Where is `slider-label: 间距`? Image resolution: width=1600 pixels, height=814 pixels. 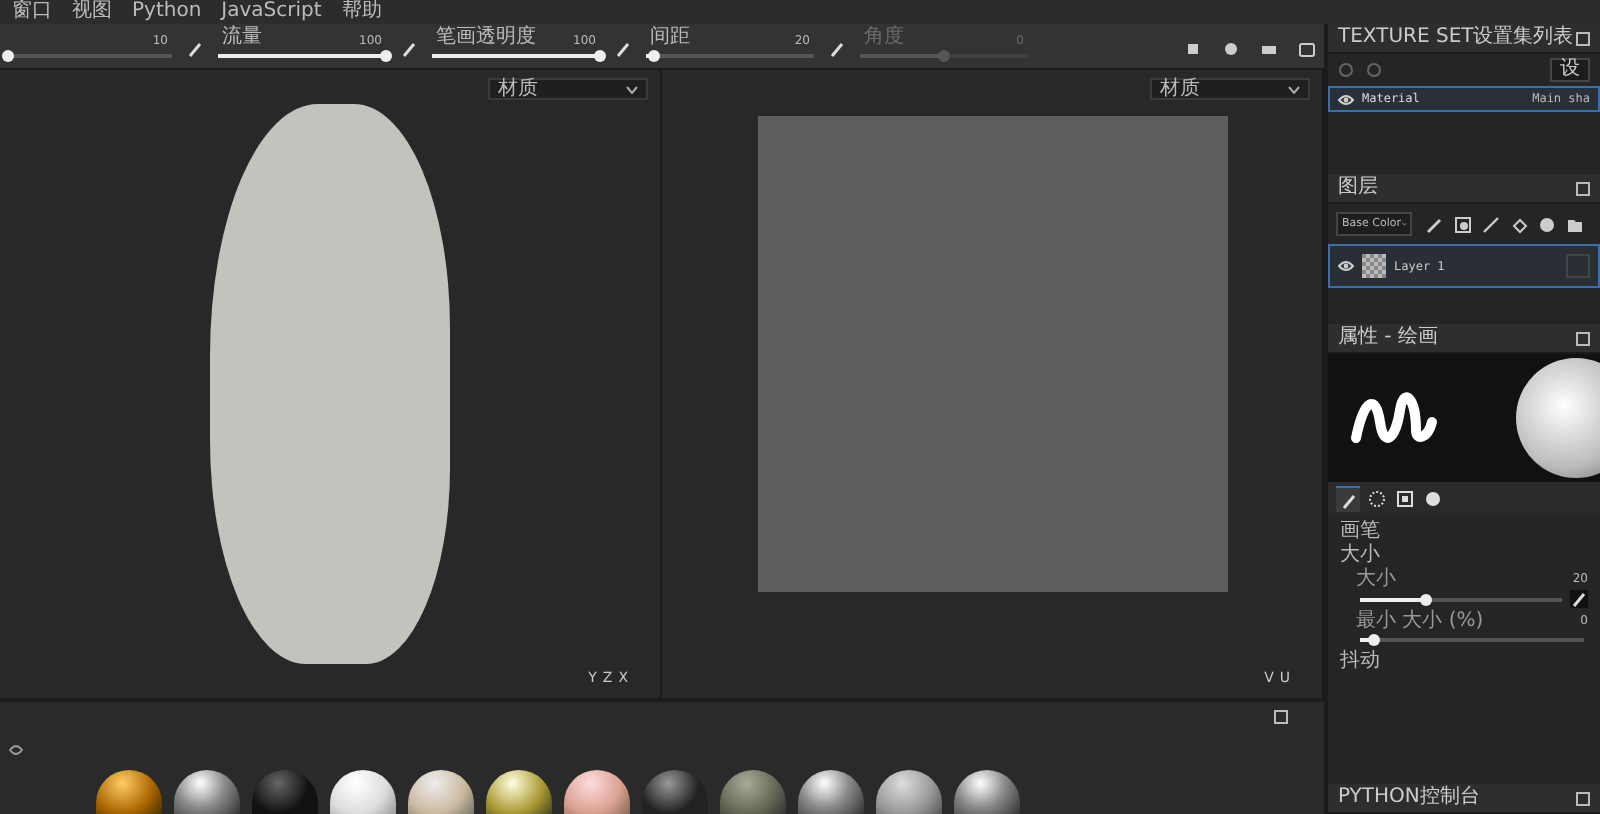 slider-label: 间距 is located at coordinates (670, 37).